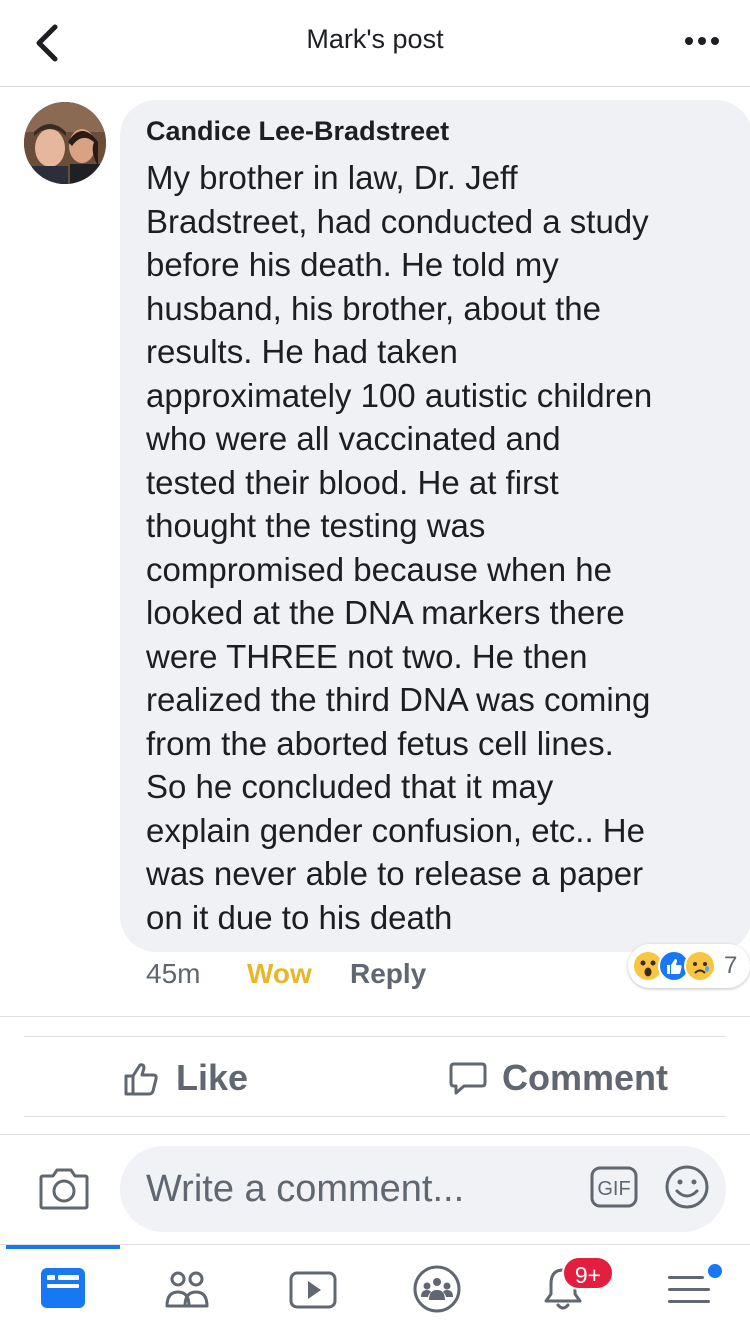 This screenshot has width=750, height=1334. Describe the element at coordinates (388, 974) in the screenshot. I see `reply-button: Reply` at that location.